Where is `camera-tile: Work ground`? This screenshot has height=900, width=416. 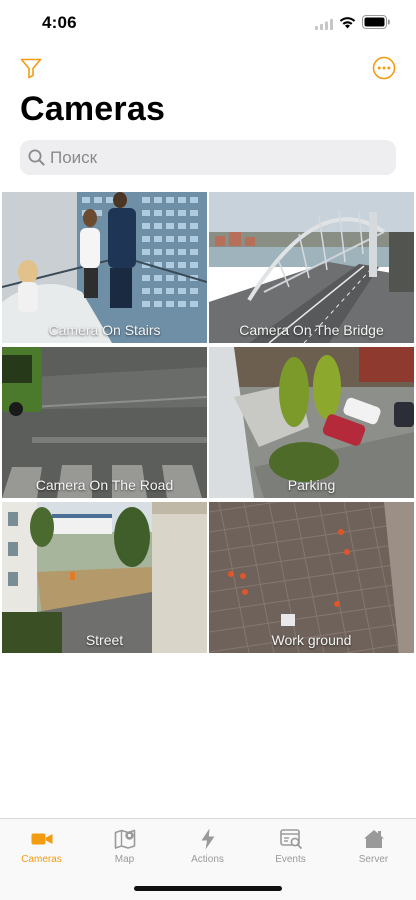 camera-tile: Work ground is located at coordinates (311, 577).